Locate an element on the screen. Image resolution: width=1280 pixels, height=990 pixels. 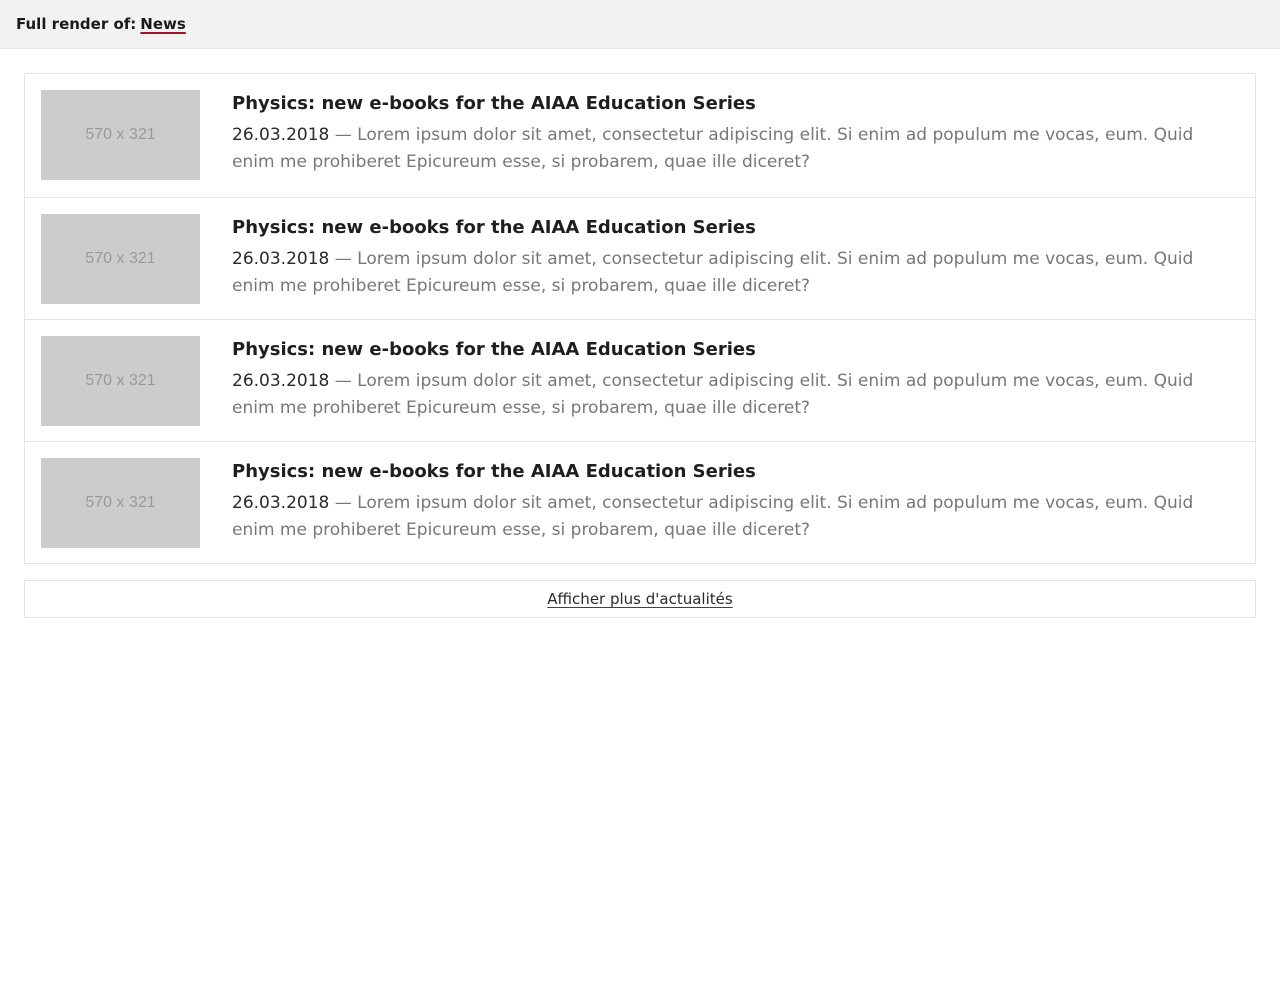
more-news-link: Afficher plus d'actualités is located at coordinates (639, 599).